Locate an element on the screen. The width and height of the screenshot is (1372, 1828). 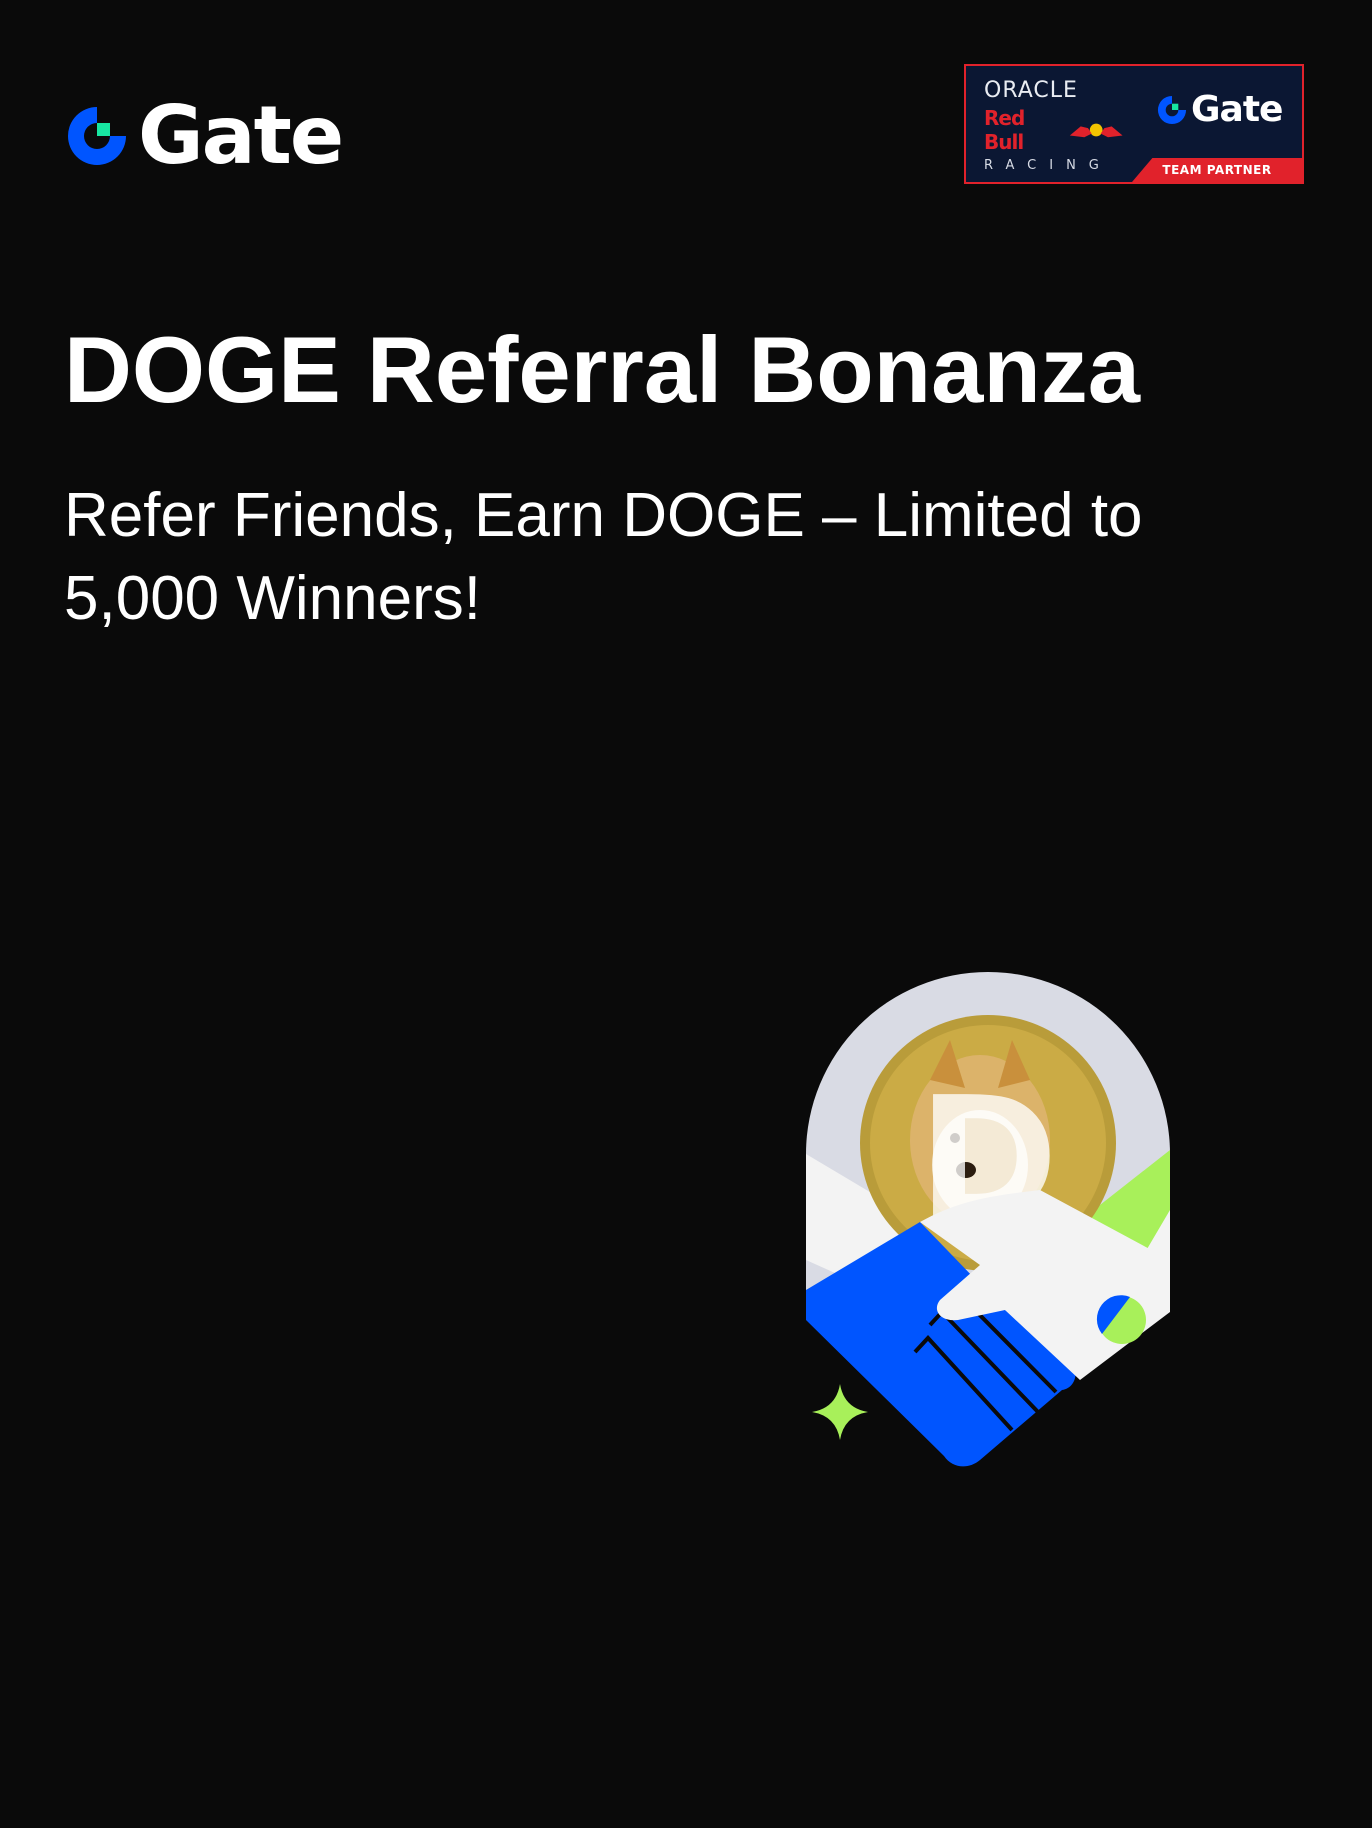
sparkle-icon is located at coordinates (840, 1412).